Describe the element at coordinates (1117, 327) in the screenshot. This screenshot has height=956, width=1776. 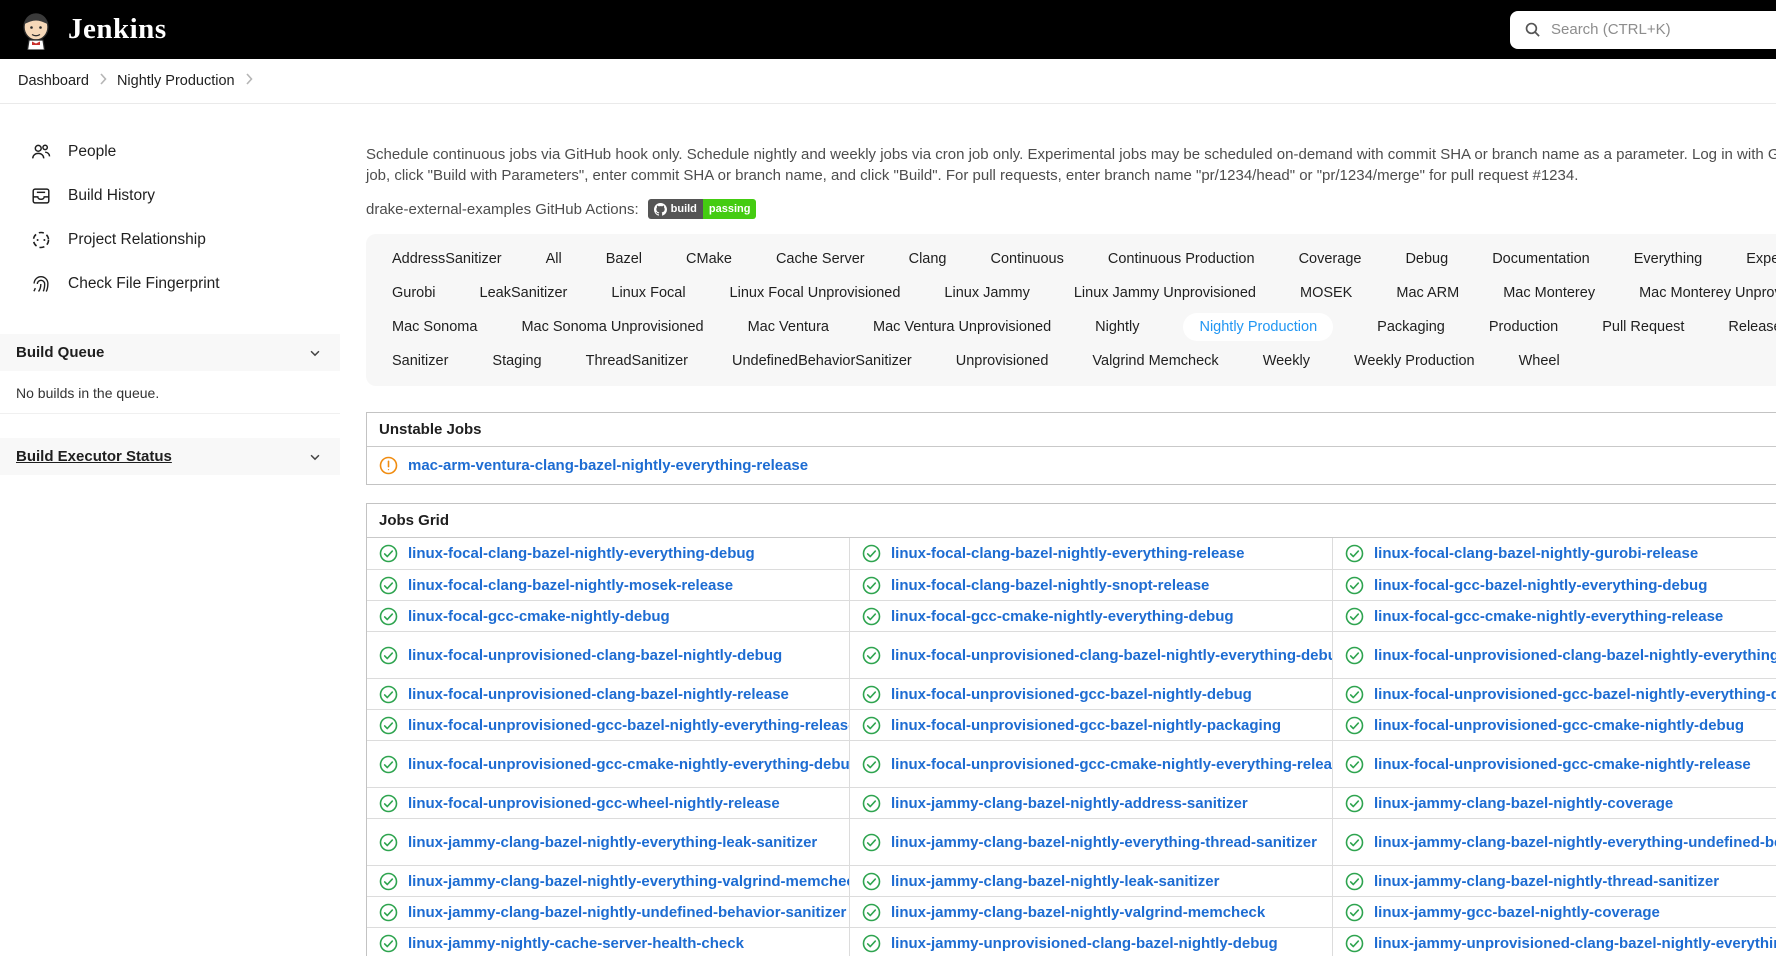
I see `view-tab-nightly: Nightly` at that location.